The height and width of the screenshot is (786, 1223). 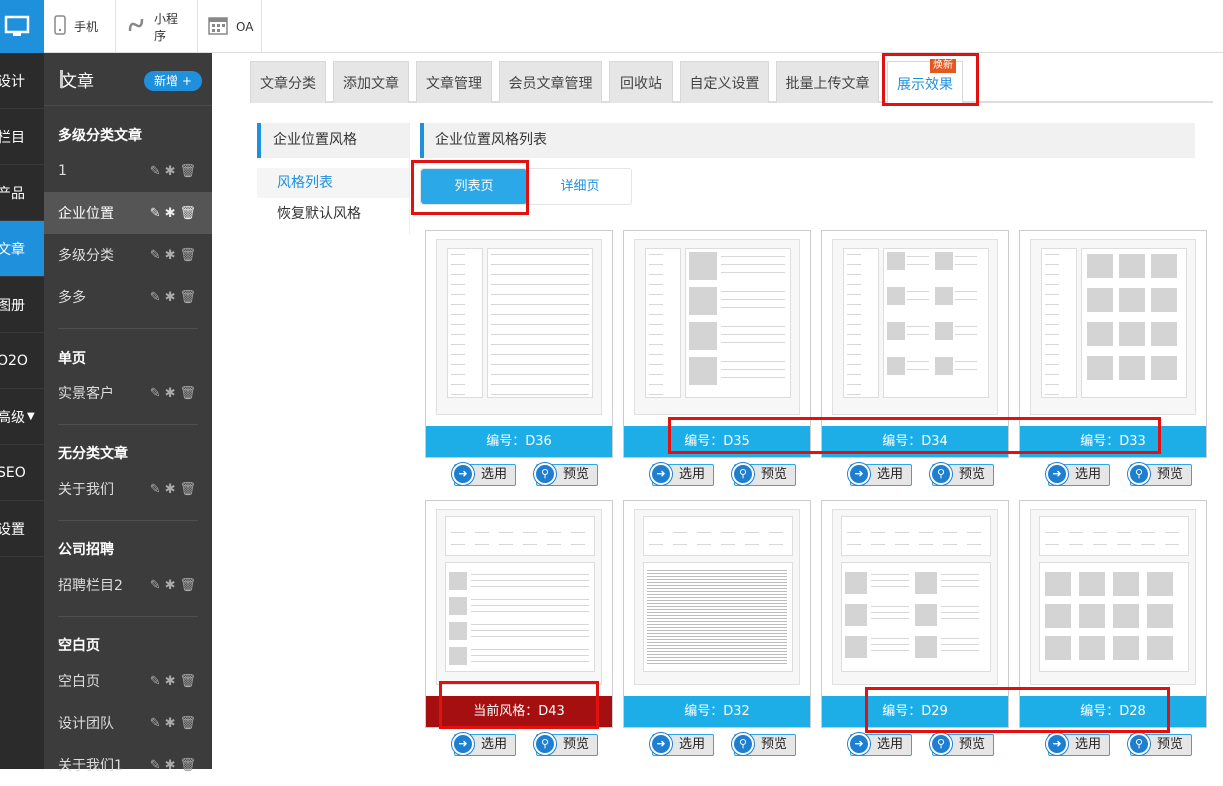 What do you see at coordinates (454, 82) in the screenshot?
I see `tab-manage: 文章管理` at bounding box center [454, 82].